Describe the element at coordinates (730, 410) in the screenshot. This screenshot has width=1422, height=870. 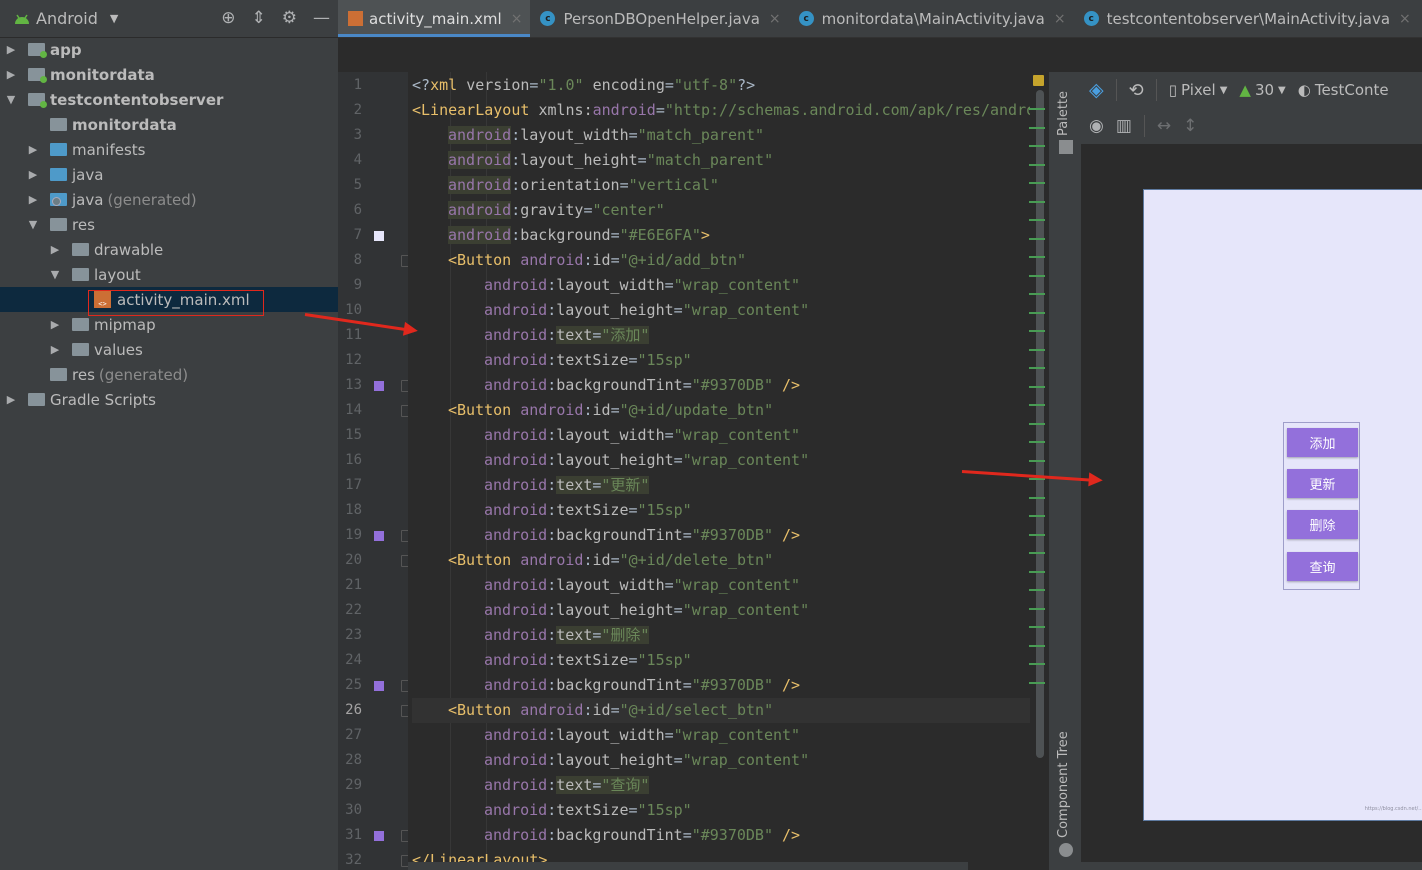
I see `code-line: <Button android:id="@+id/update_btn"` at that location.